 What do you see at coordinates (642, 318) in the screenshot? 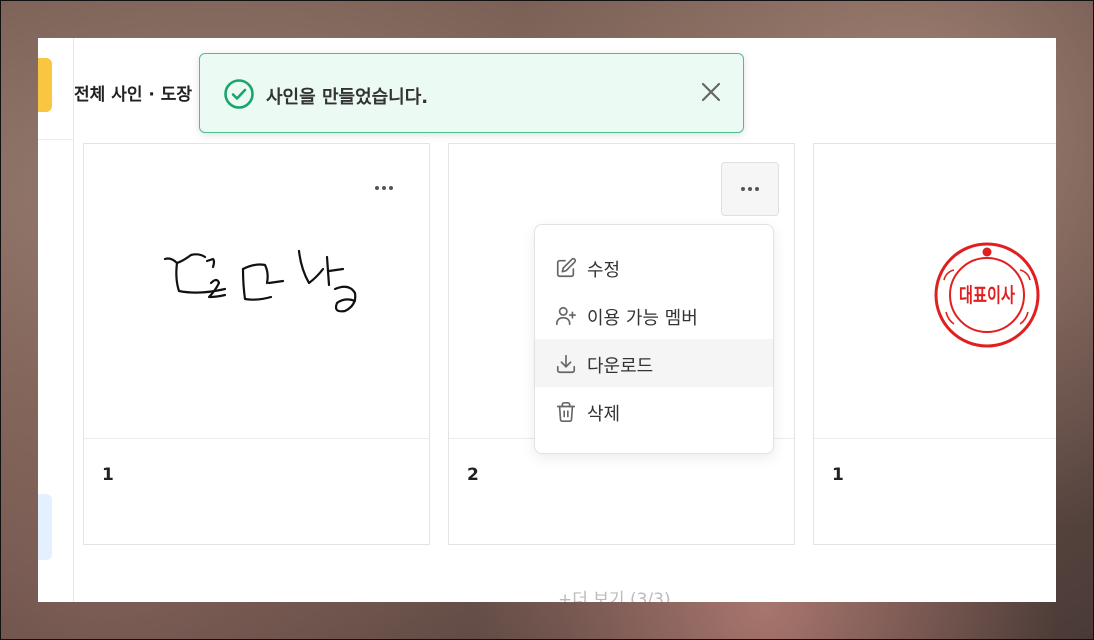
I see `menu-item-label: 이용 가능 멤버` at bounding box center [642, 318].